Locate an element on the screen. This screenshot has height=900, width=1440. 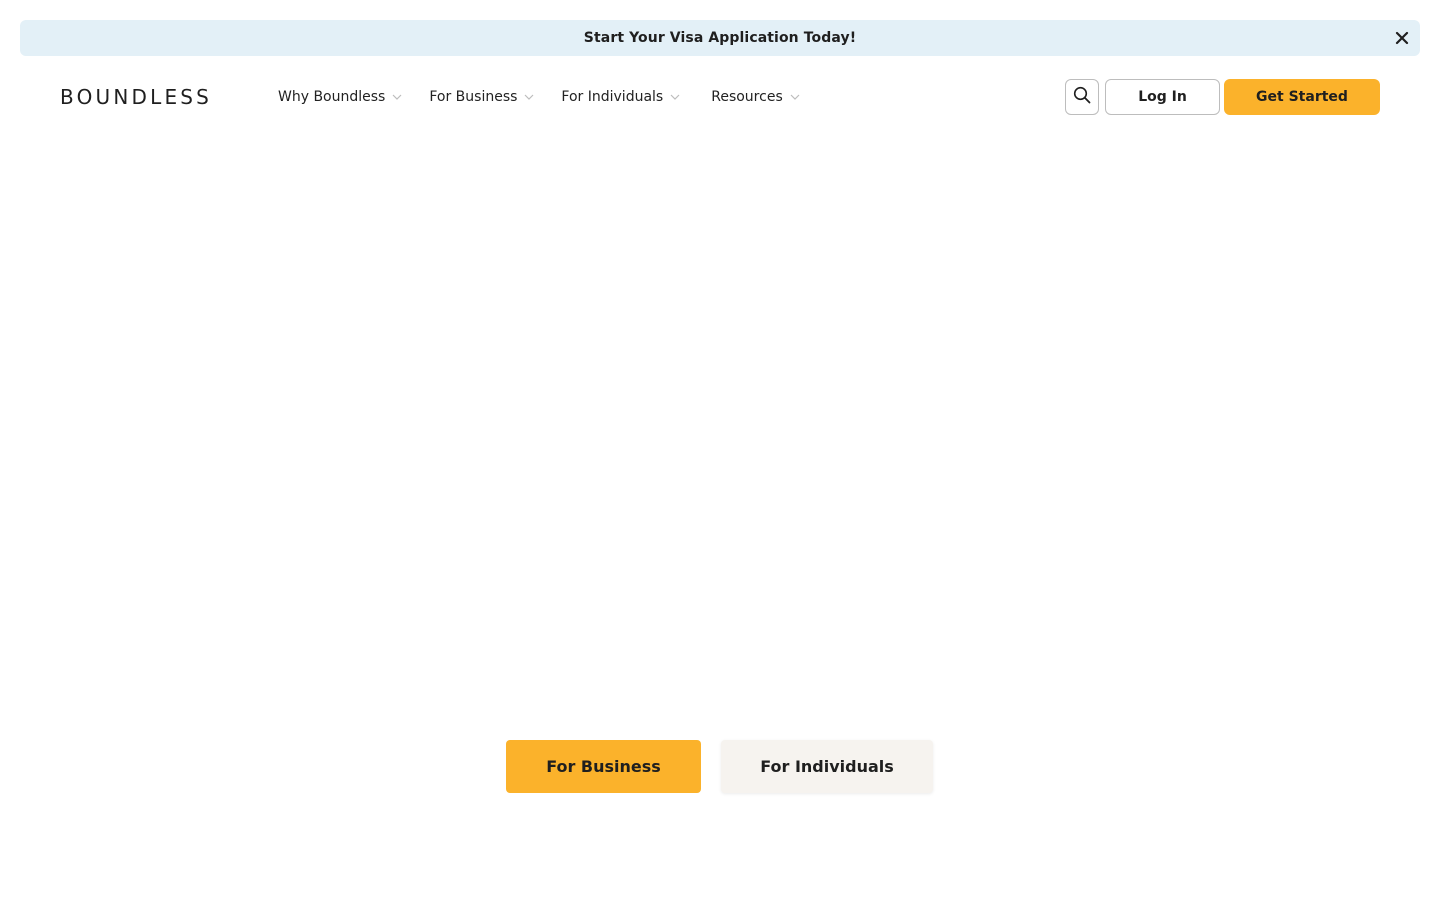
search-icon is located at coordinates (1082, 97).